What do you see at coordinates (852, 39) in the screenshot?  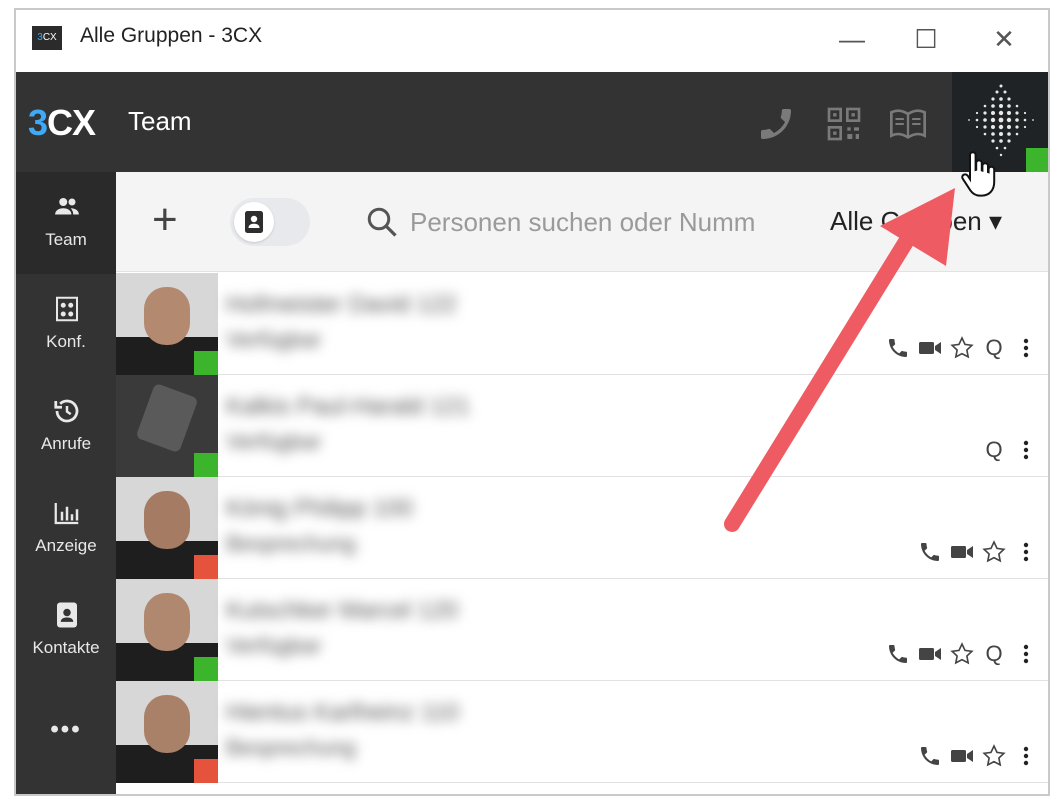 I see `minimize-button: —` at bounding box center [852, 39].